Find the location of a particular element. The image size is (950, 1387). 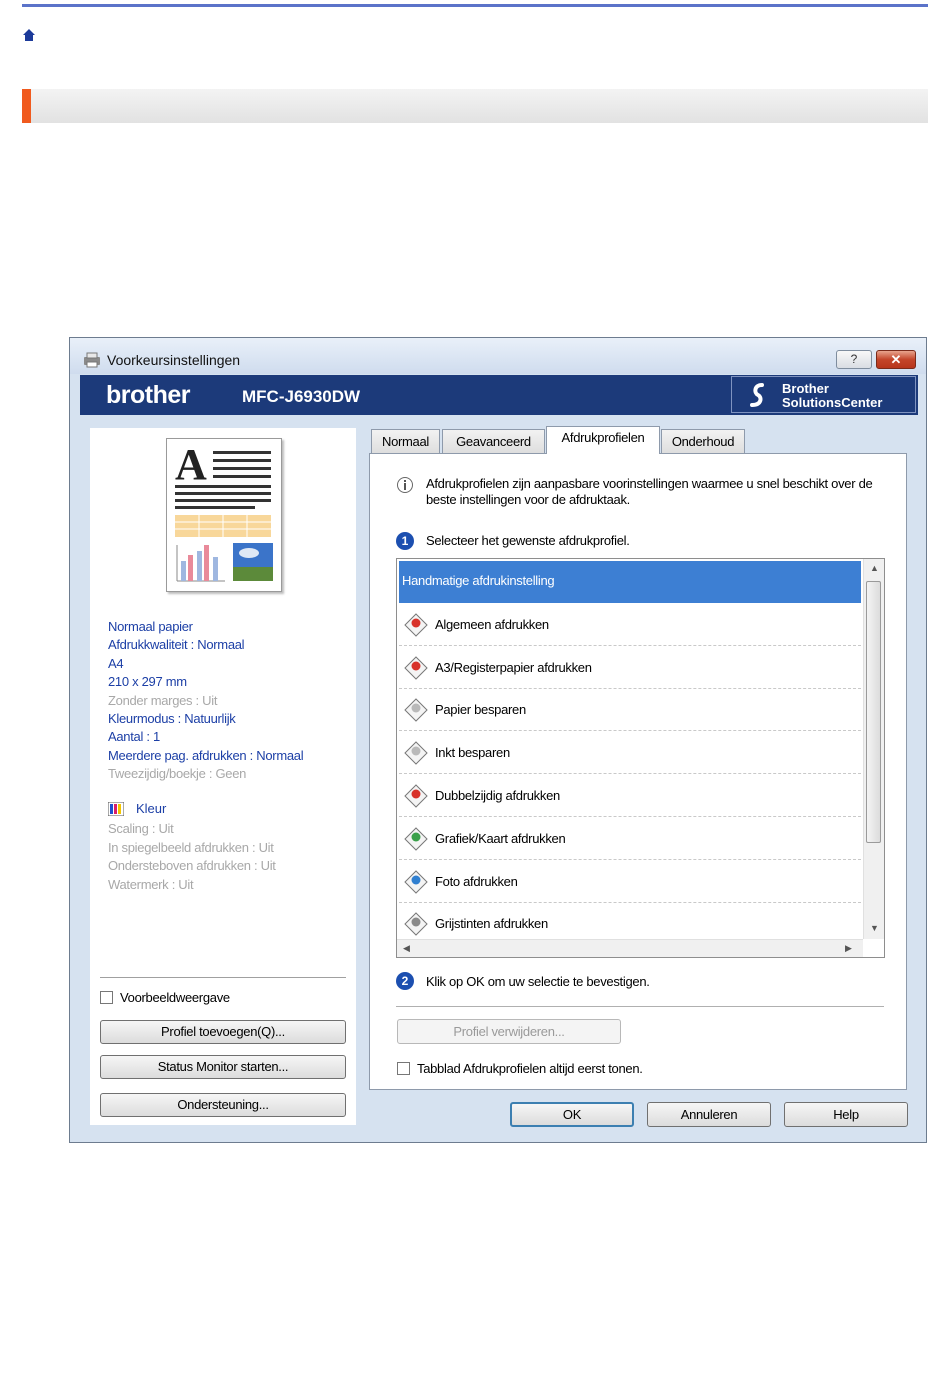

tab-normaal: Normaal is located at coordinates (405, 441).